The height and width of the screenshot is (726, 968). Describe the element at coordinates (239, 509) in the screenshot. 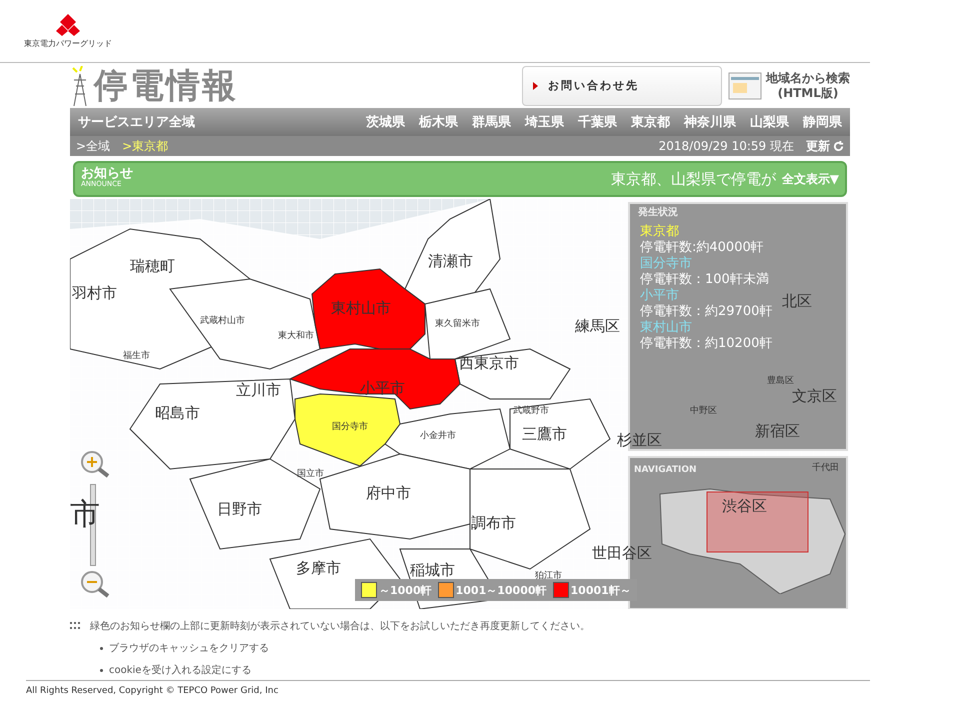

I see `city-label: 日野市` at that location.